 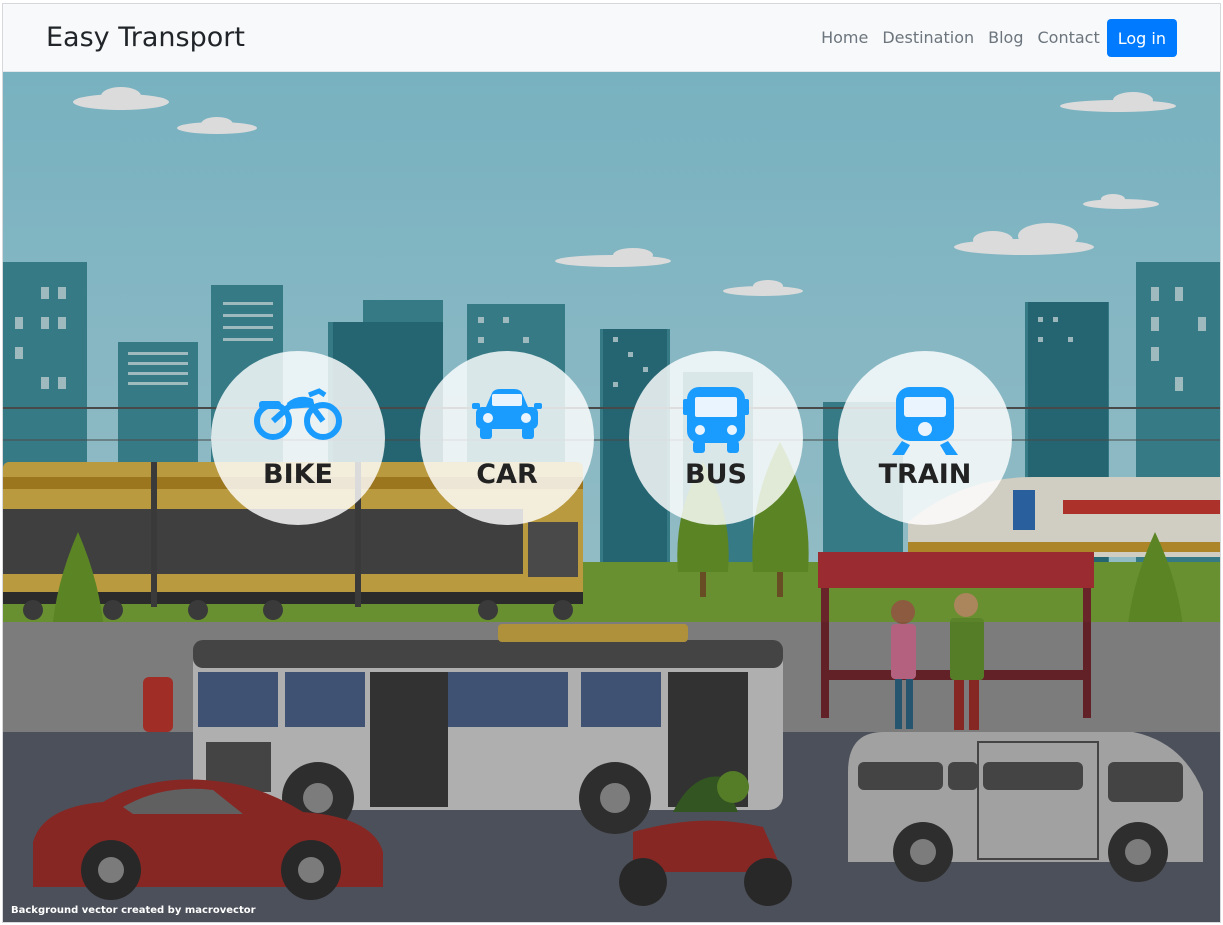 What do you see at coordinates (844, 38) in the screenshot?
I see `nav-home-link: Home` at bounding box center [844, 38].